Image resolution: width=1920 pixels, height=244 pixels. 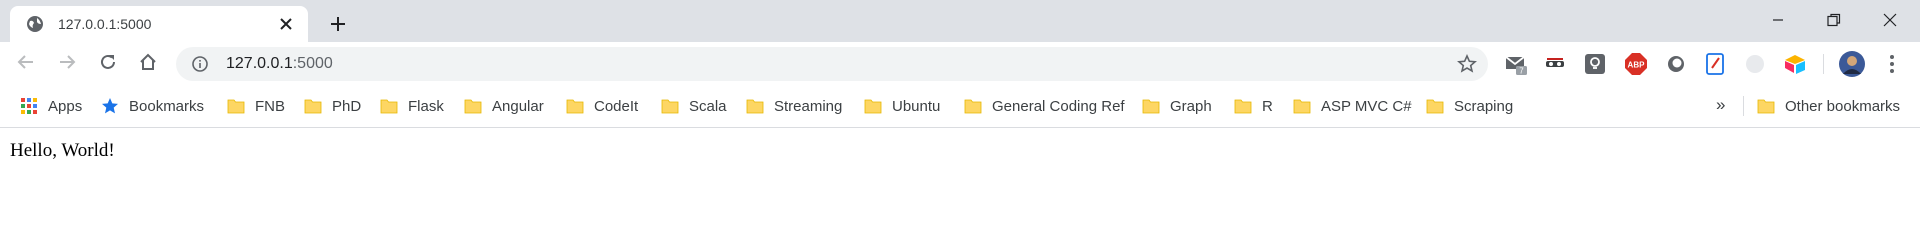 I want to click on tab-active: 127.0.0.1:5000, so click(x=159, y=24).